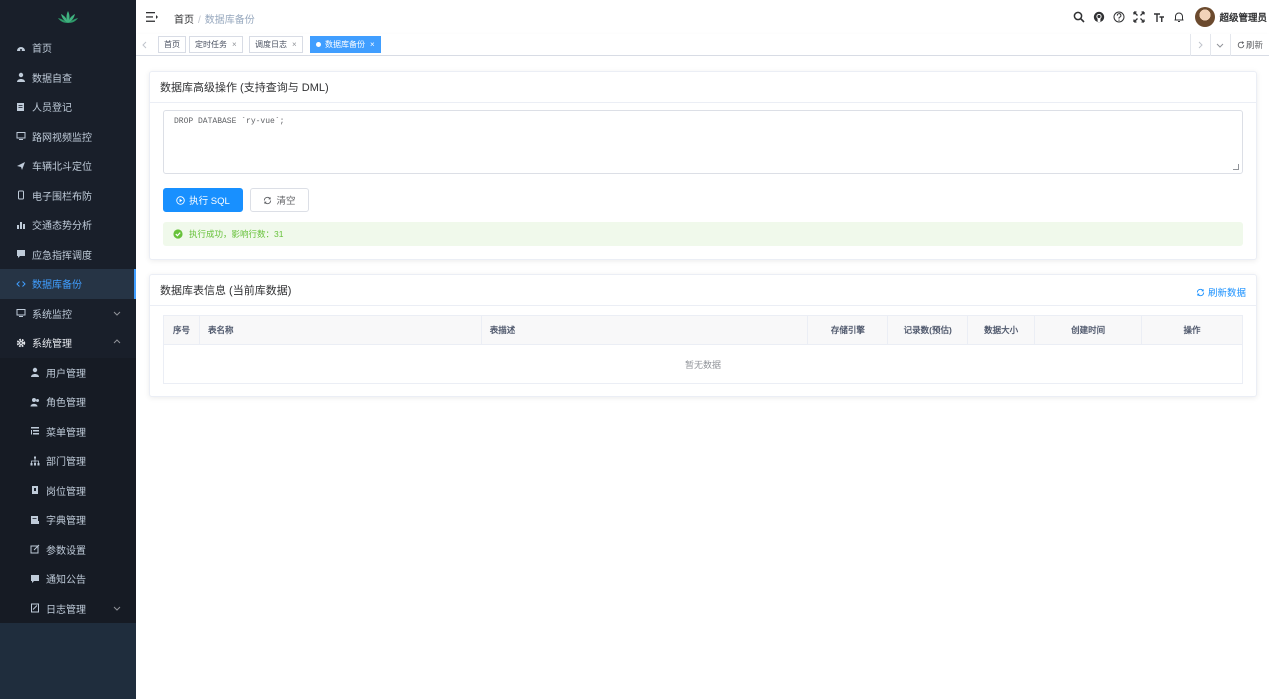 This screenshot has height=699, width=1269. I want to click on sidebar-item-label: 数据自查, so click(52, 79).